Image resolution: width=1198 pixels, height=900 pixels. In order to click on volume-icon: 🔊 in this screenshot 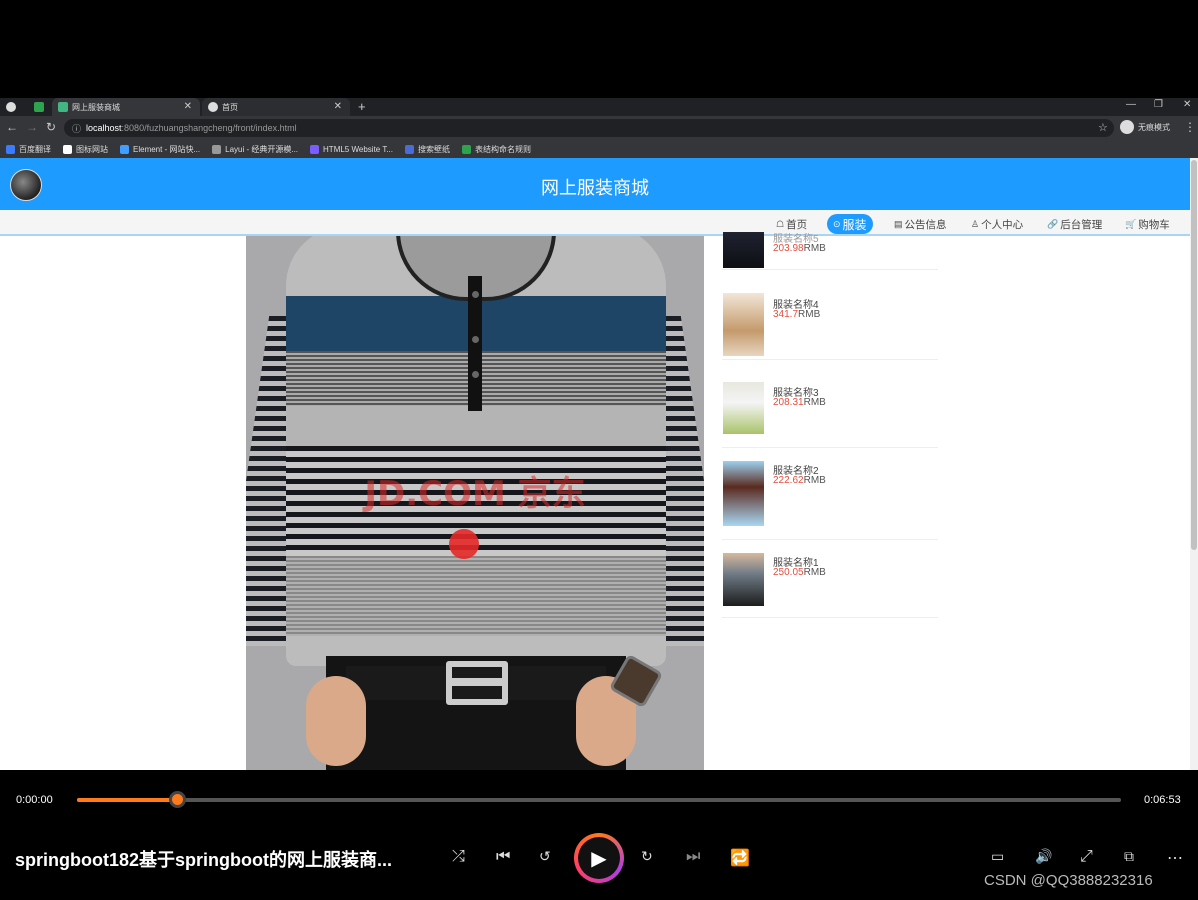, I will do `click(1043, 856)`.